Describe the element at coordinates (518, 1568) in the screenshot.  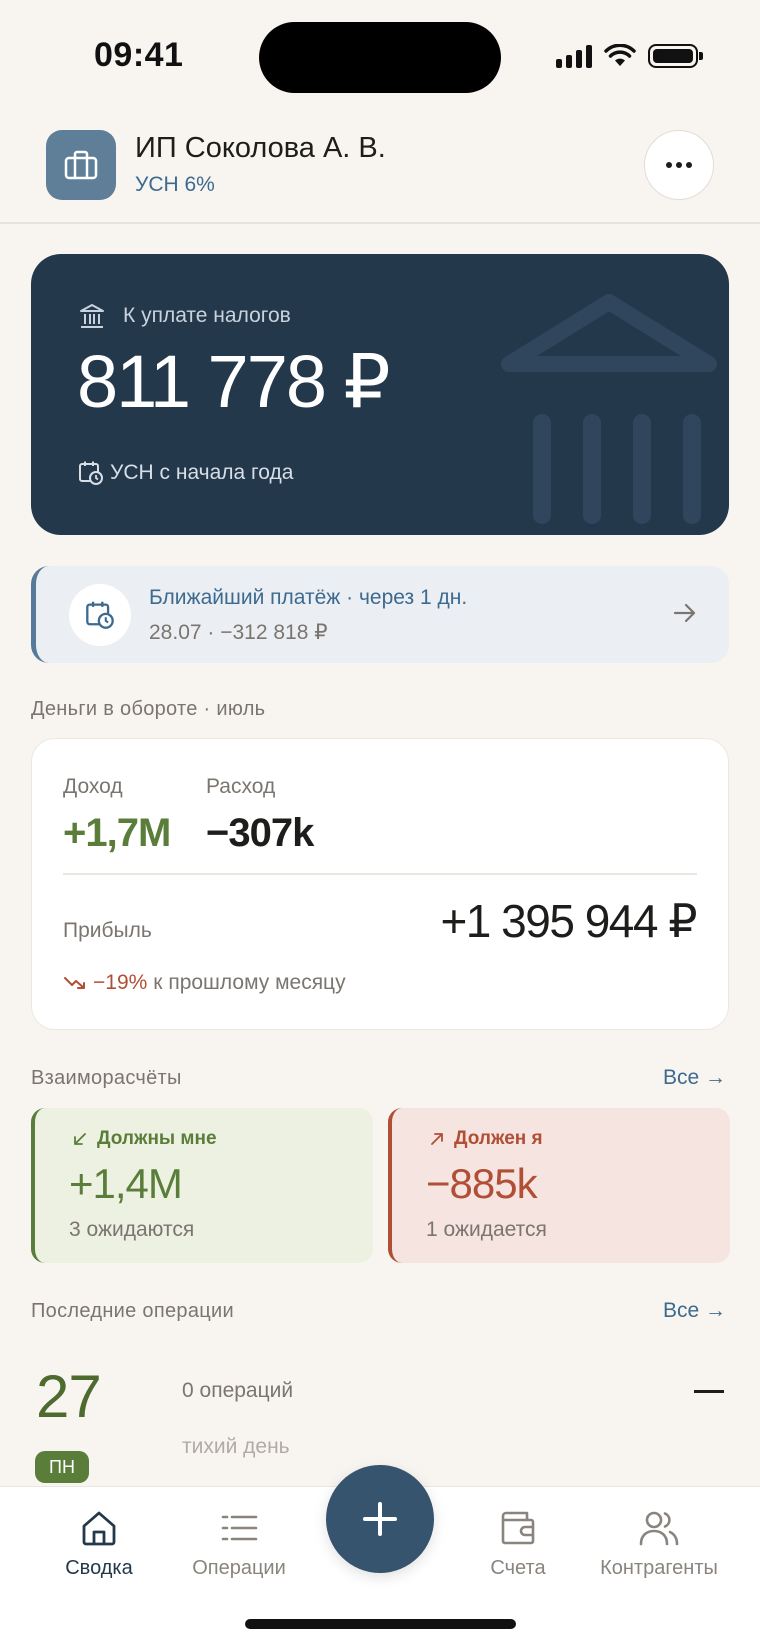
I see `tab-accounts-label: Счета` at that location.